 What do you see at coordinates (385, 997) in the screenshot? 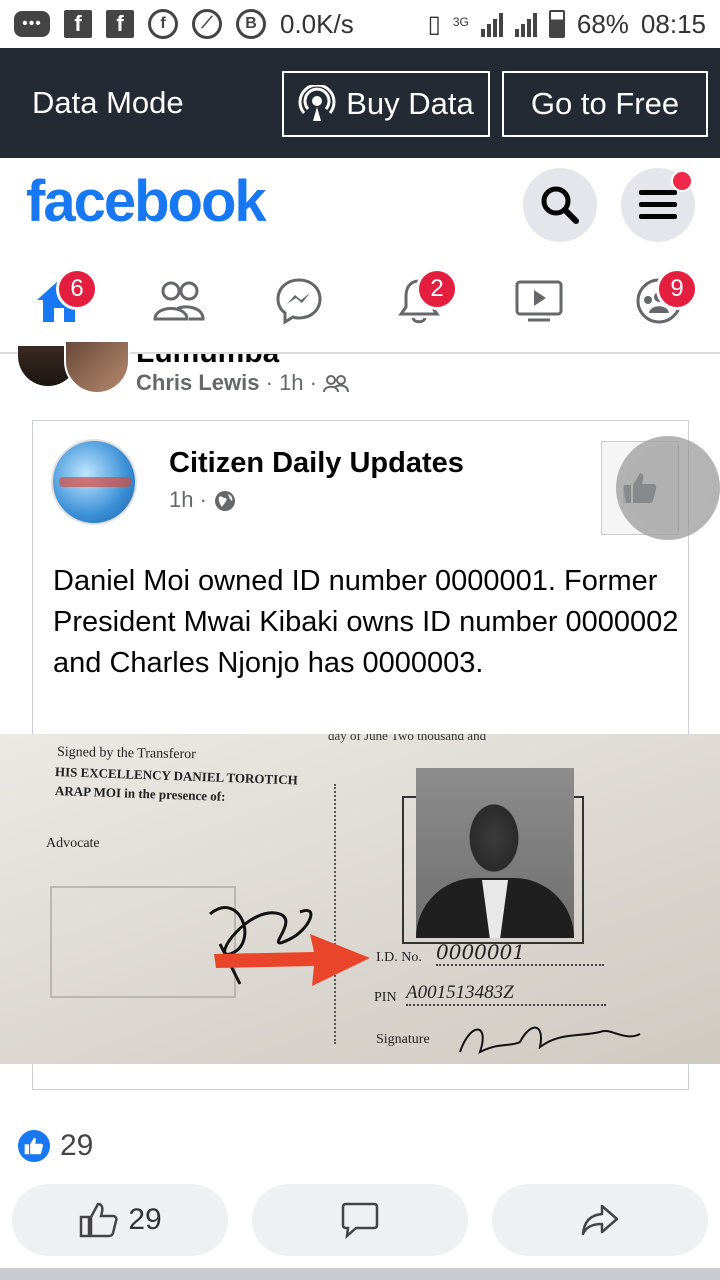
I see `photo-pin-label: PIN` at bounding box center [385, 997].